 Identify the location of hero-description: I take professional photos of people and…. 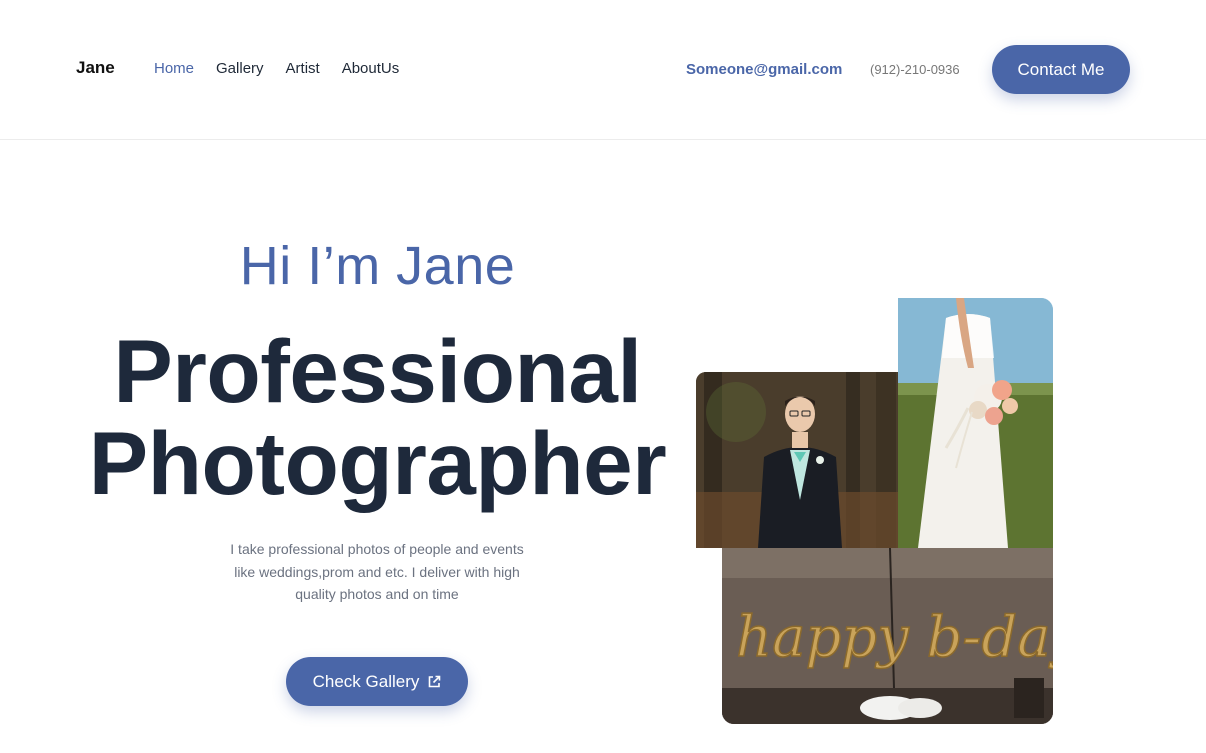
(377, 571).